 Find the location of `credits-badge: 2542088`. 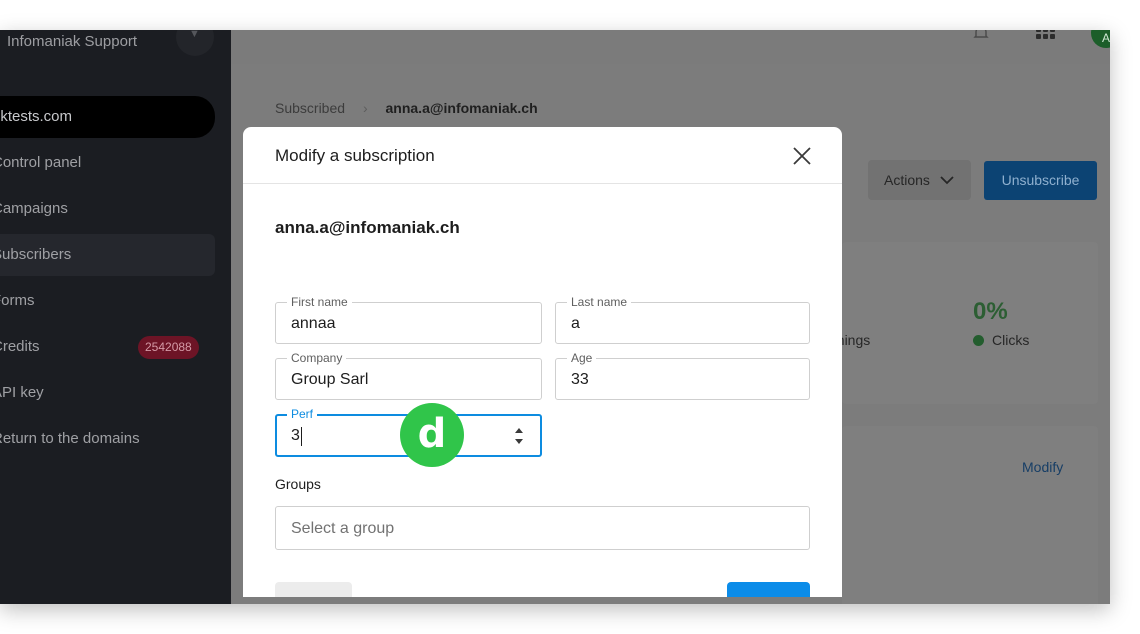

credits-badge: 2542088 is located at coordinates (168, 347).